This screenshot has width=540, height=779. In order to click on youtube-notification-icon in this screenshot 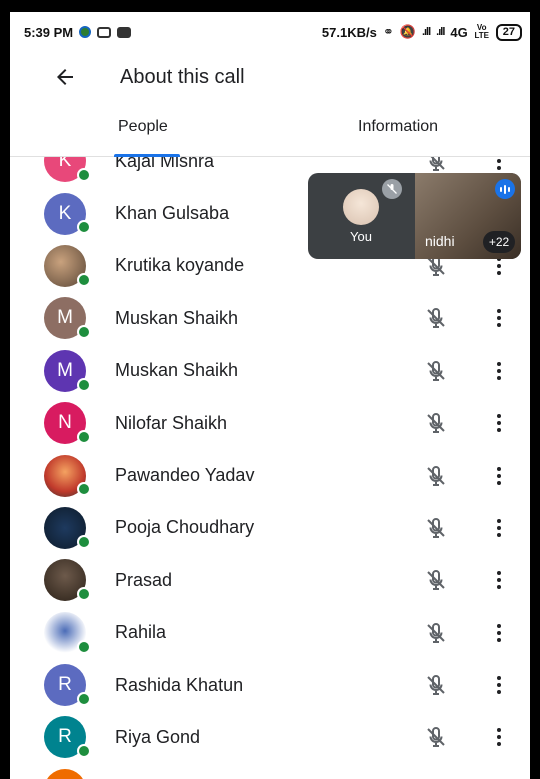, I will do `click(124, 32)`.